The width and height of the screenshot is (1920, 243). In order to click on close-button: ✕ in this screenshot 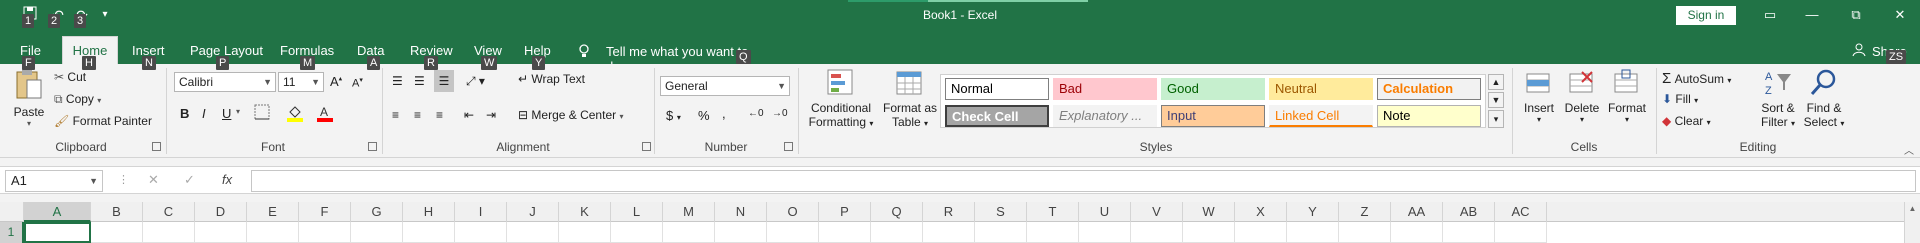, I will do `click(1900, 15)`.